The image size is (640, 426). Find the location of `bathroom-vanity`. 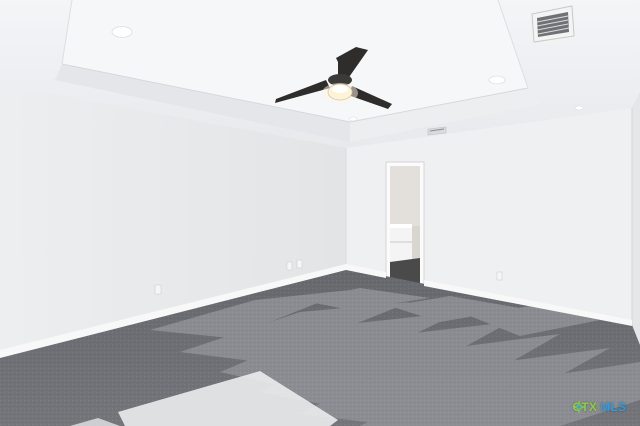

bathroom-vanity is located at coordinates (401, 243).